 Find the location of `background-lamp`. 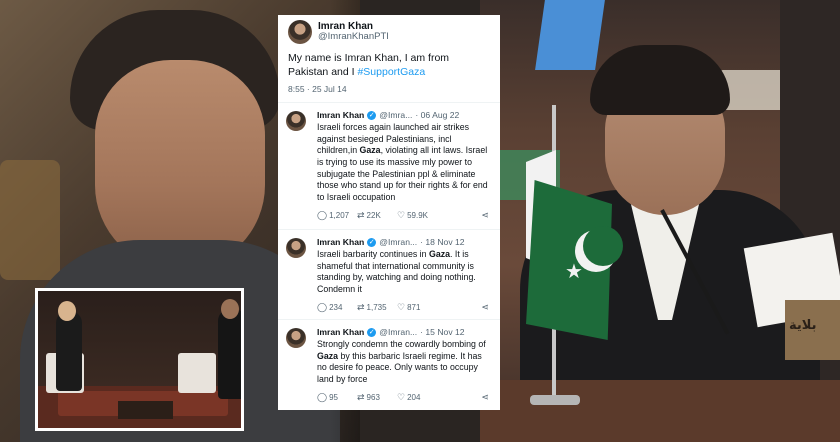

background-lamp is located at coordinates (30, 220).